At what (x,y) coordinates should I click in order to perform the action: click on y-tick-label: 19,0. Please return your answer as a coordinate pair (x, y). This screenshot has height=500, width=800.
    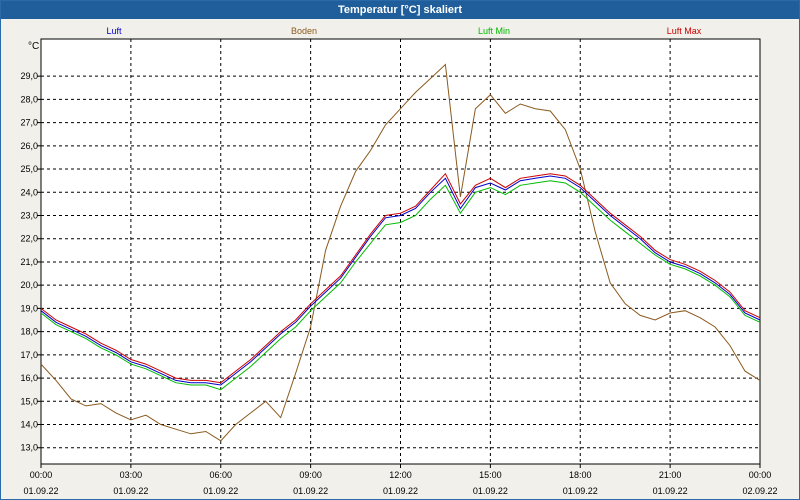
    Looking at the image, I should click on (29, 308).